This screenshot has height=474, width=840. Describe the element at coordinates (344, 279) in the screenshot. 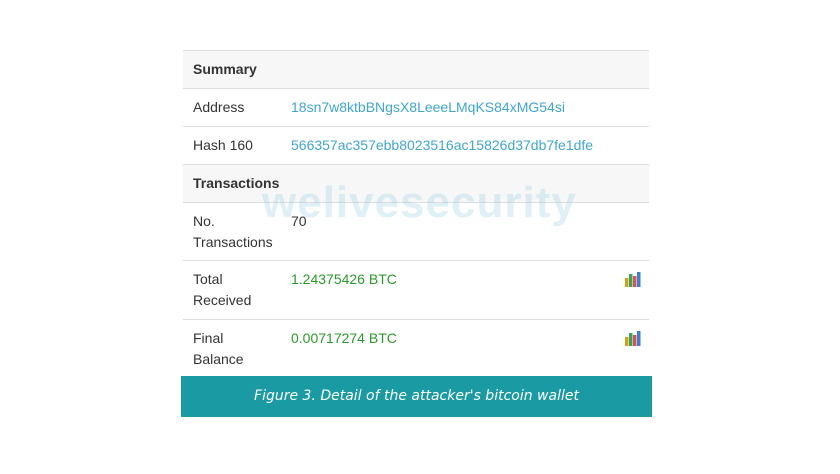

I see `total-received-value: 1.24375426 BTC` at that location.